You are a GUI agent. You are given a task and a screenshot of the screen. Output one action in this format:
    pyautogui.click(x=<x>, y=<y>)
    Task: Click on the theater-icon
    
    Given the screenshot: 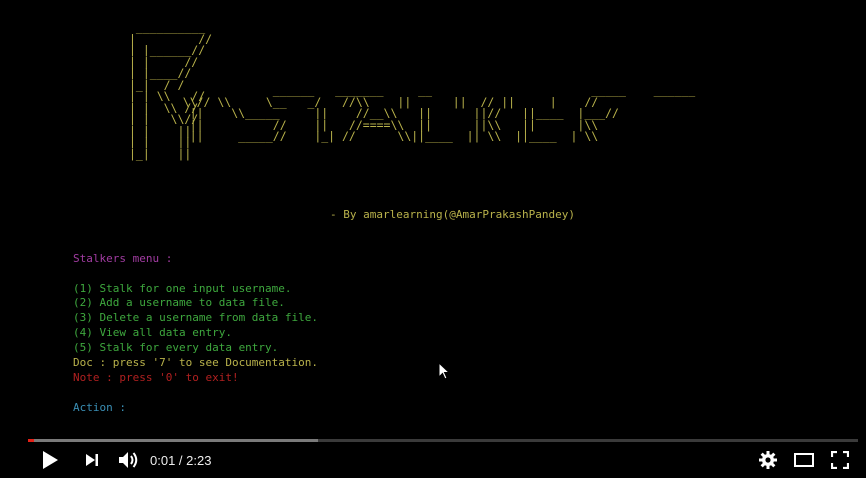 What is the action you would take?
    pyautogui.click(x=804, y=462)
    